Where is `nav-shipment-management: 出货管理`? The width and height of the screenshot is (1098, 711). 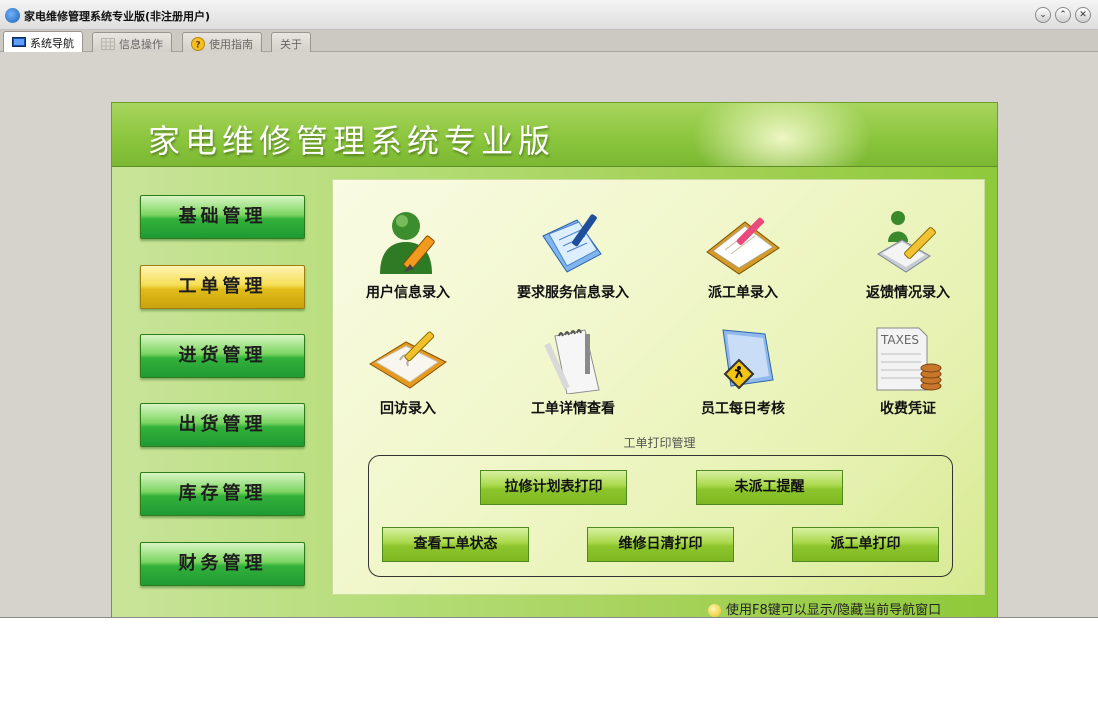
nav-shipment-management: 出货管理 is located at coordinates (222, 425).